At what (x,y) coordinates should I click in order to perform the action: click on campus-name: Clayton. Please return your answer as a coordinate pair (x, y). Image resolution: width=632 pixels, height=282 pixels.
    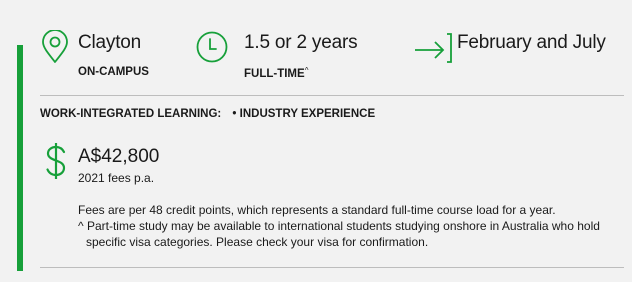
    Looking at the image, I should click on (110, 42).